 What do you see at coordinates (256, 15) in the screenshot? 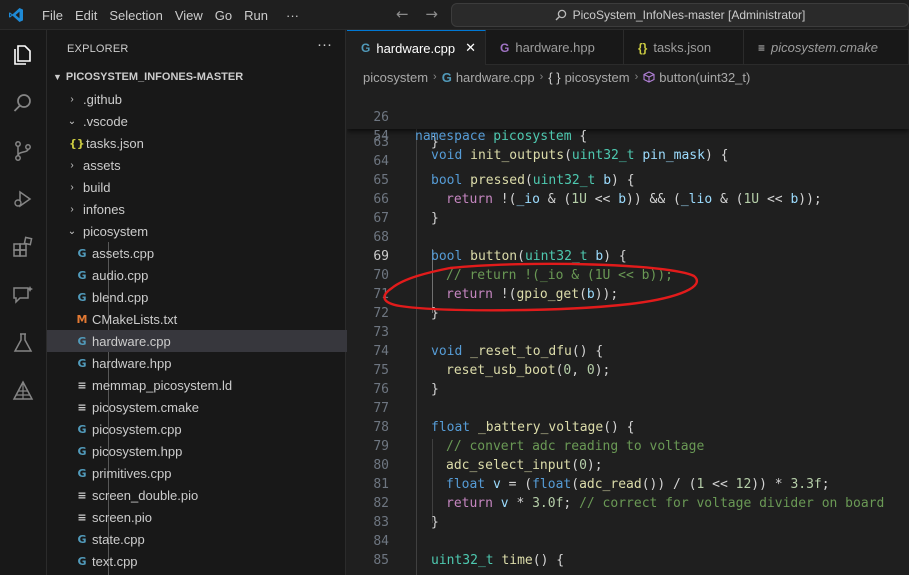
I see `menu-run: Run` at bounding box center [256, 15].